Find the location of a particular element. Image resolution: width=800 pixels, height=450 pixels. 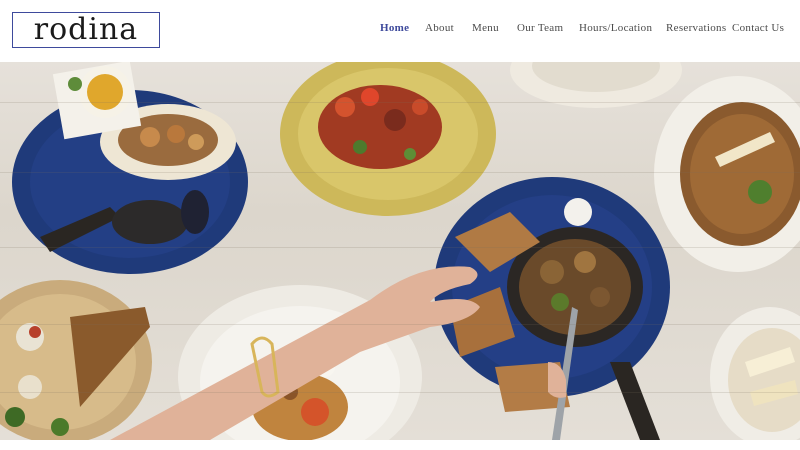

nav-about: About is located at coordinates (439, 28).